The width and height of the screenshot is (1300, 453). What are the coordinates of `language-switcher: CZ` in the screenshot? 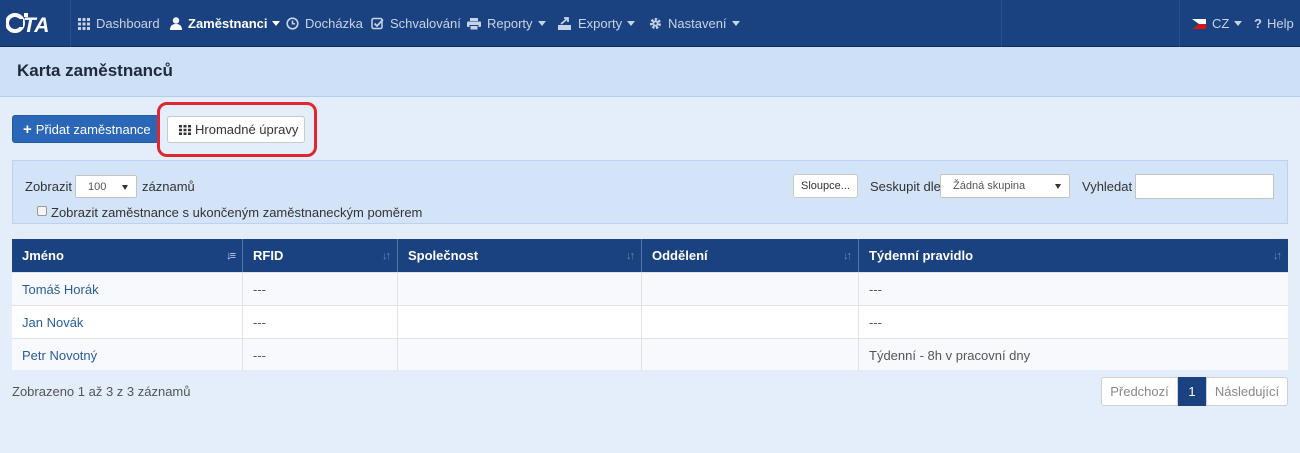 It's located at (1217, 23).